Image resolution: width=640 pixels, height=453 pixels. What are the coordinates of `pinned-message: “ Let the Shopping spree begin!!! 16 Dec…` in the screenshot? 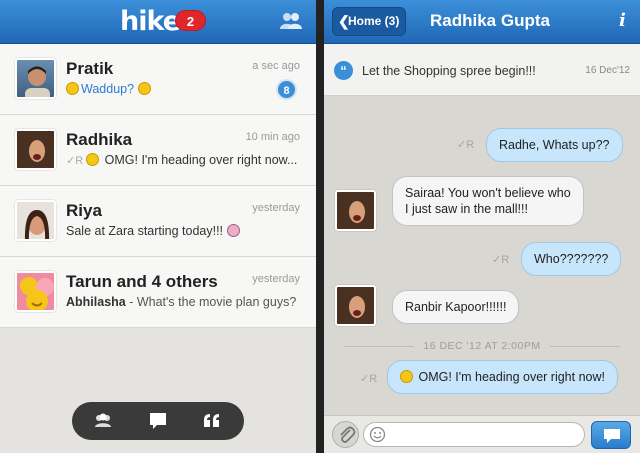 It's located at (482, 70).